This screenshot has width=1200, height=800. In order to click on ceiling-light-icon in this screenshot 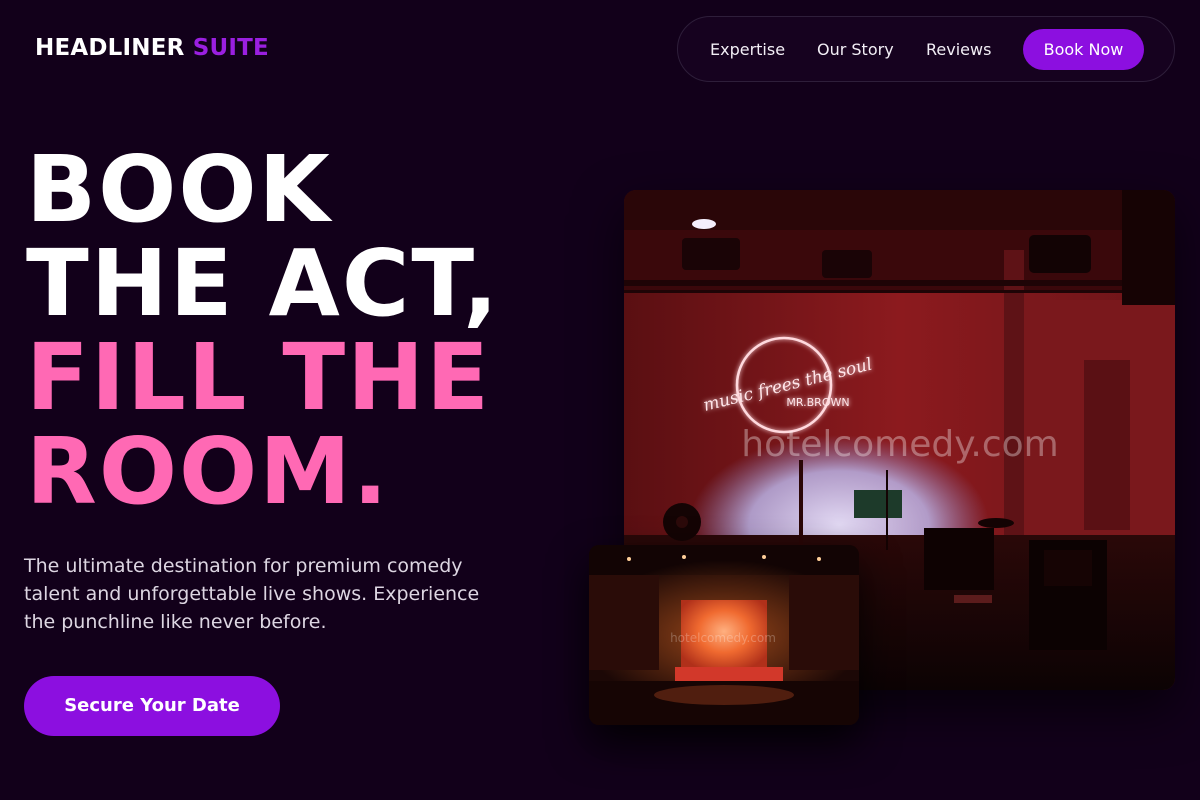, I will do `click(704, 224)`.